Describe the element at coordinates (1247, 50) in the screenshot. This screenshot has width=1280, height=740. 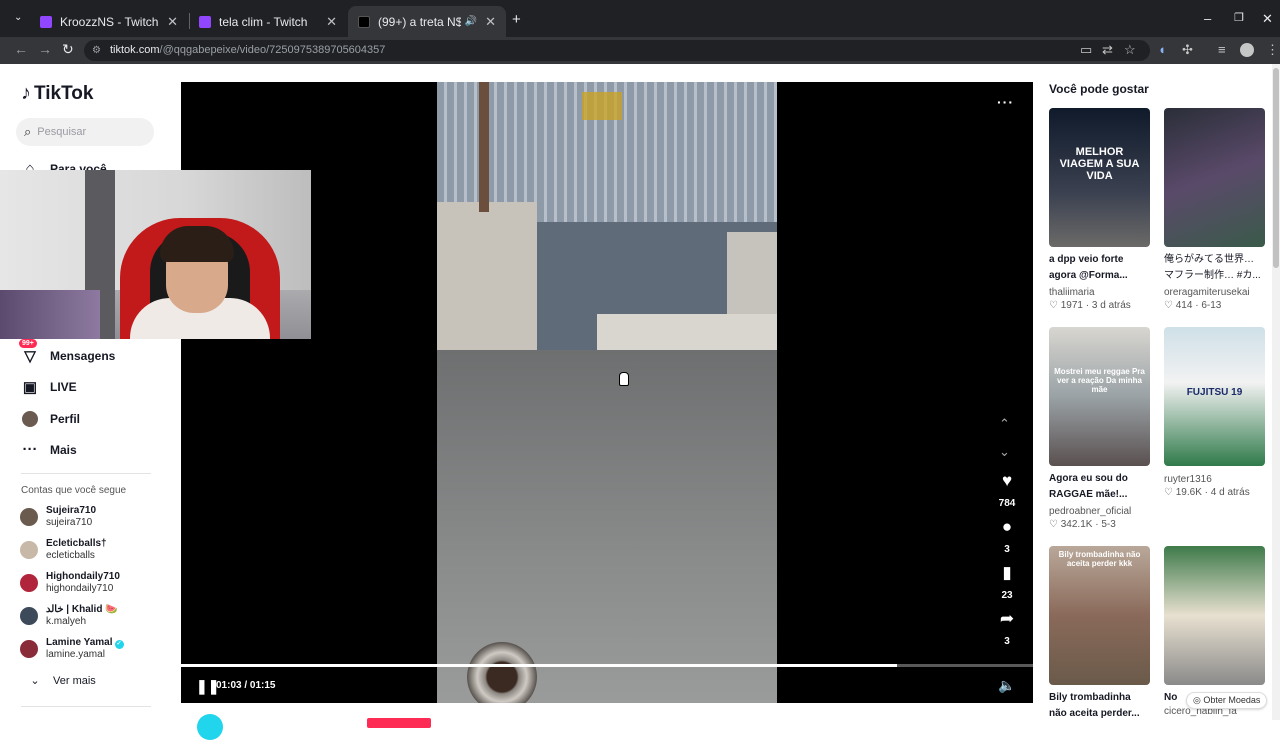
I see `profile-avatar-icon` at that location.